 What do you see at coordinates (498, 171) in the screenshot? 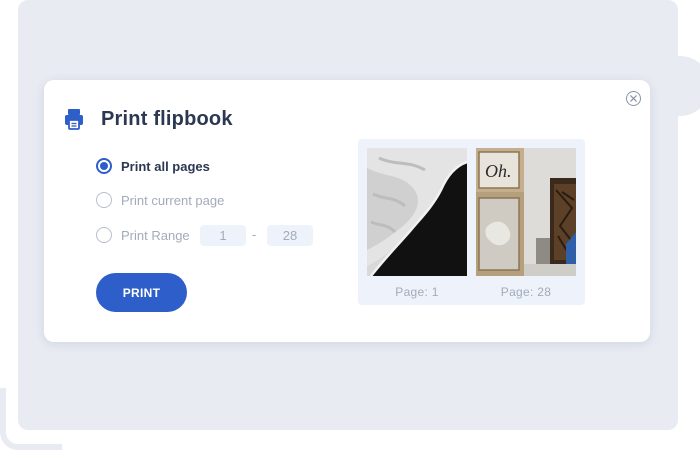
I see `preview-page-28-text: Oh.` at bounding box center [498, 171].